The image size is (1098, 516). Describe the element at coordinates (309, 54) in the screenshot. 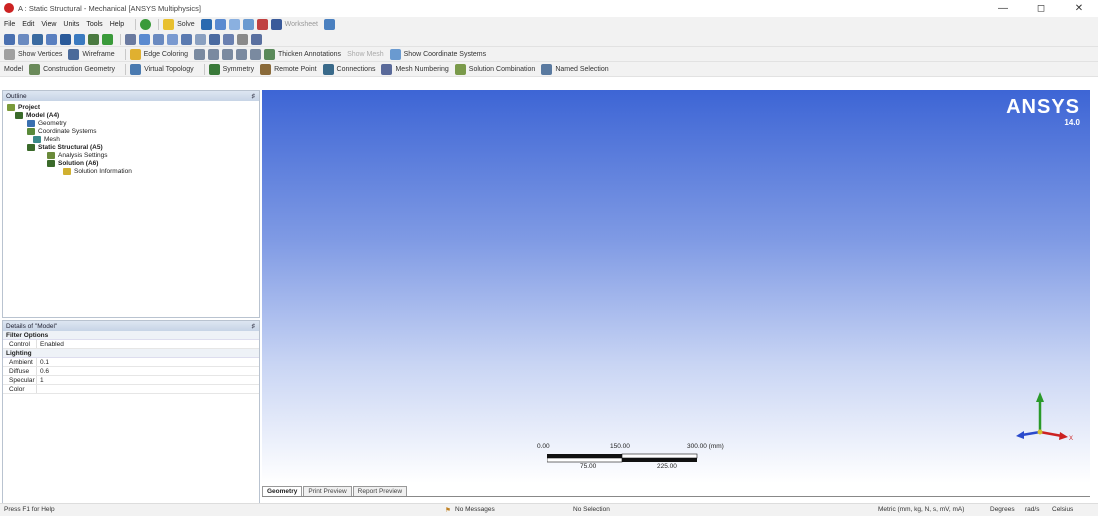

I see `thicken-annotations-button: Thicken Annotations` at that location.